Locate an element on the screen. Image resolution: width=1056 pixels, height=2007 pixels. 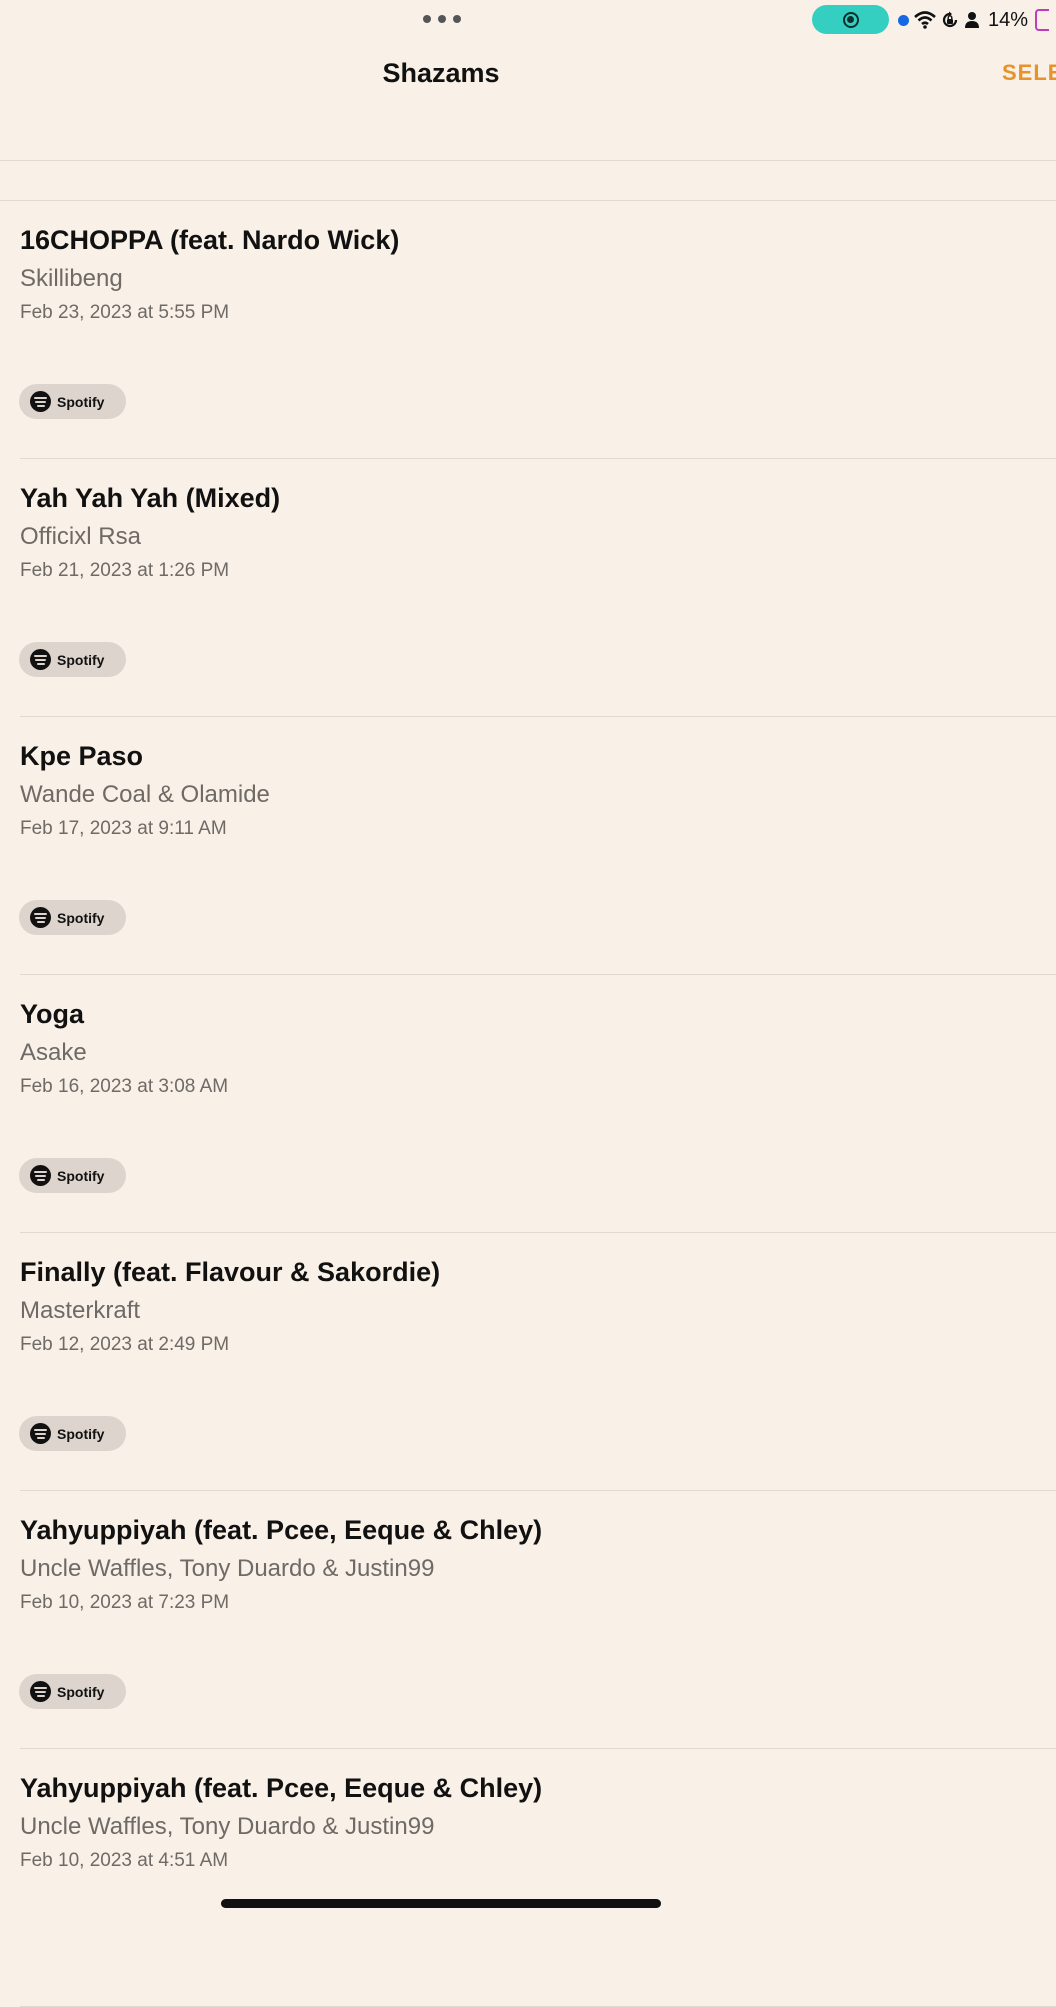
shazam-date: Feb 17, 2023 at 9:11 AM is located at coordinates (123, 828).